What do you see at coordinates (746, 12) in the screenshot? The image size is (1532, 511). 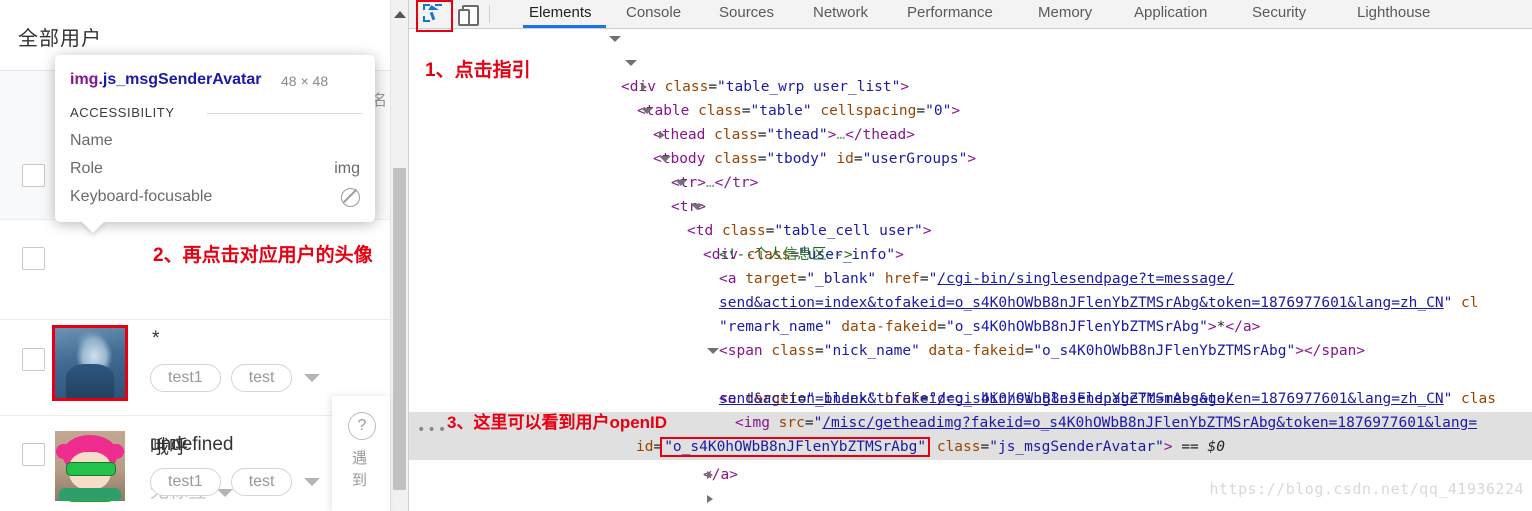 I see `tab-sources: Sources` at bounding box center [746, 12].